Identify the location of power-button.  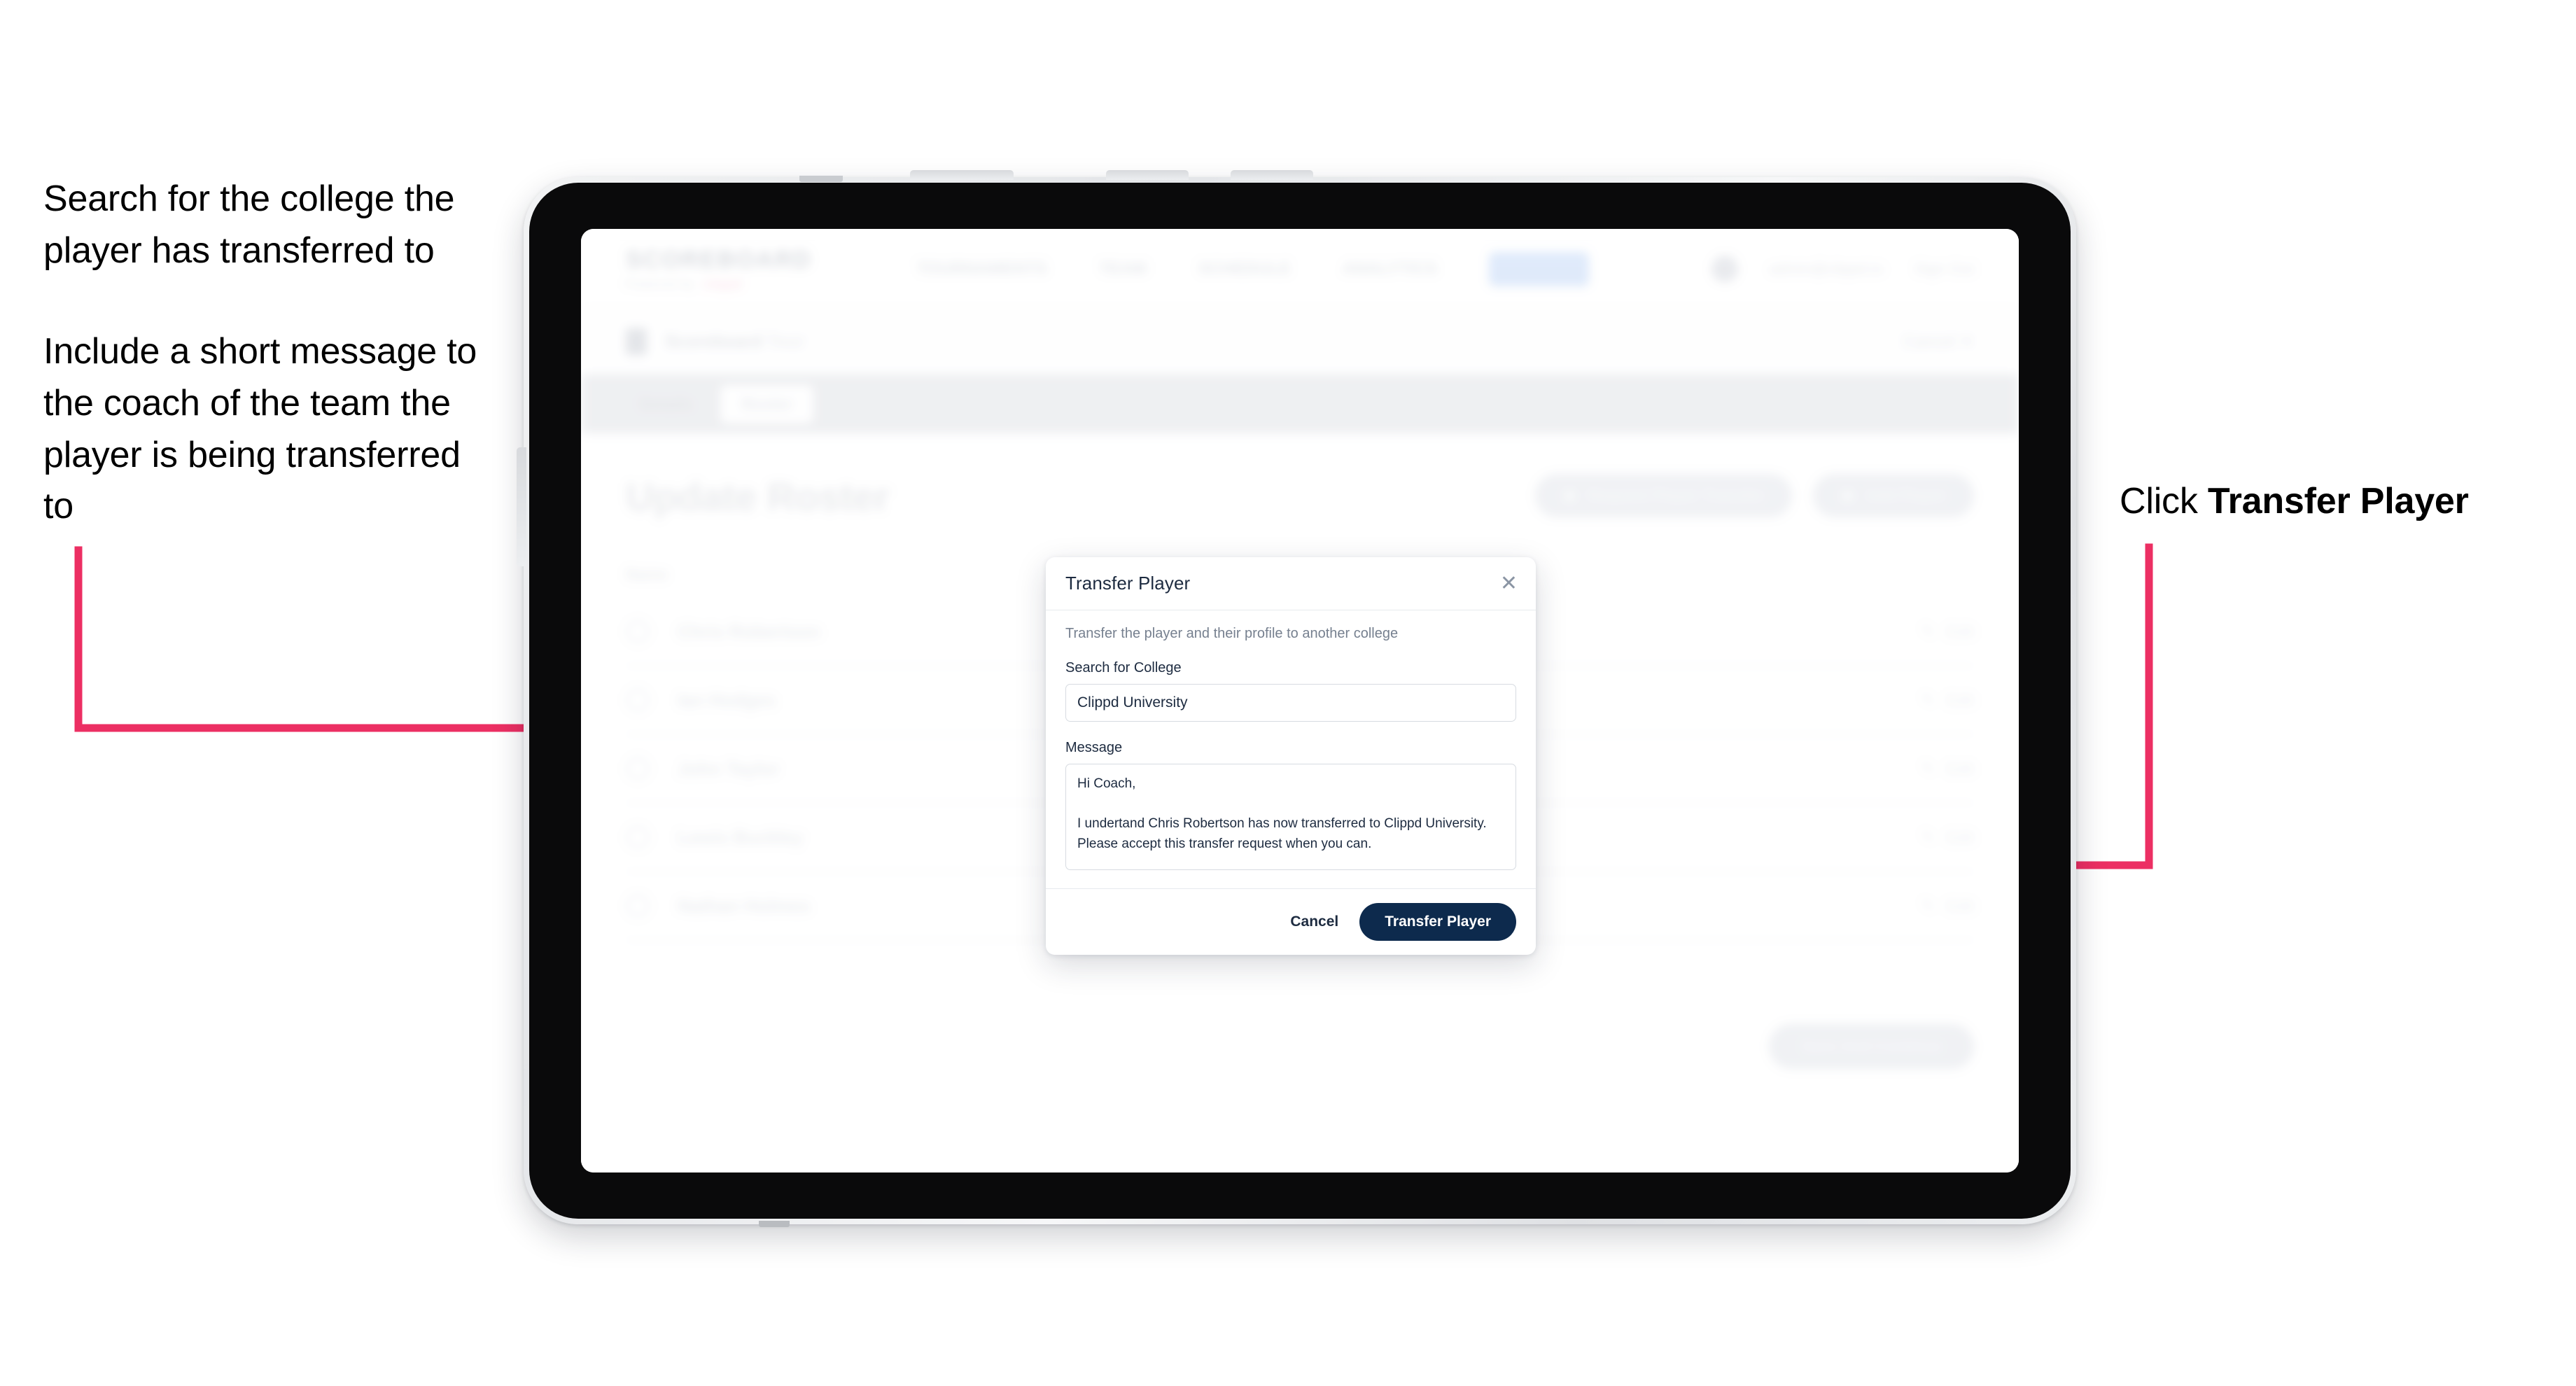
(962, 175).